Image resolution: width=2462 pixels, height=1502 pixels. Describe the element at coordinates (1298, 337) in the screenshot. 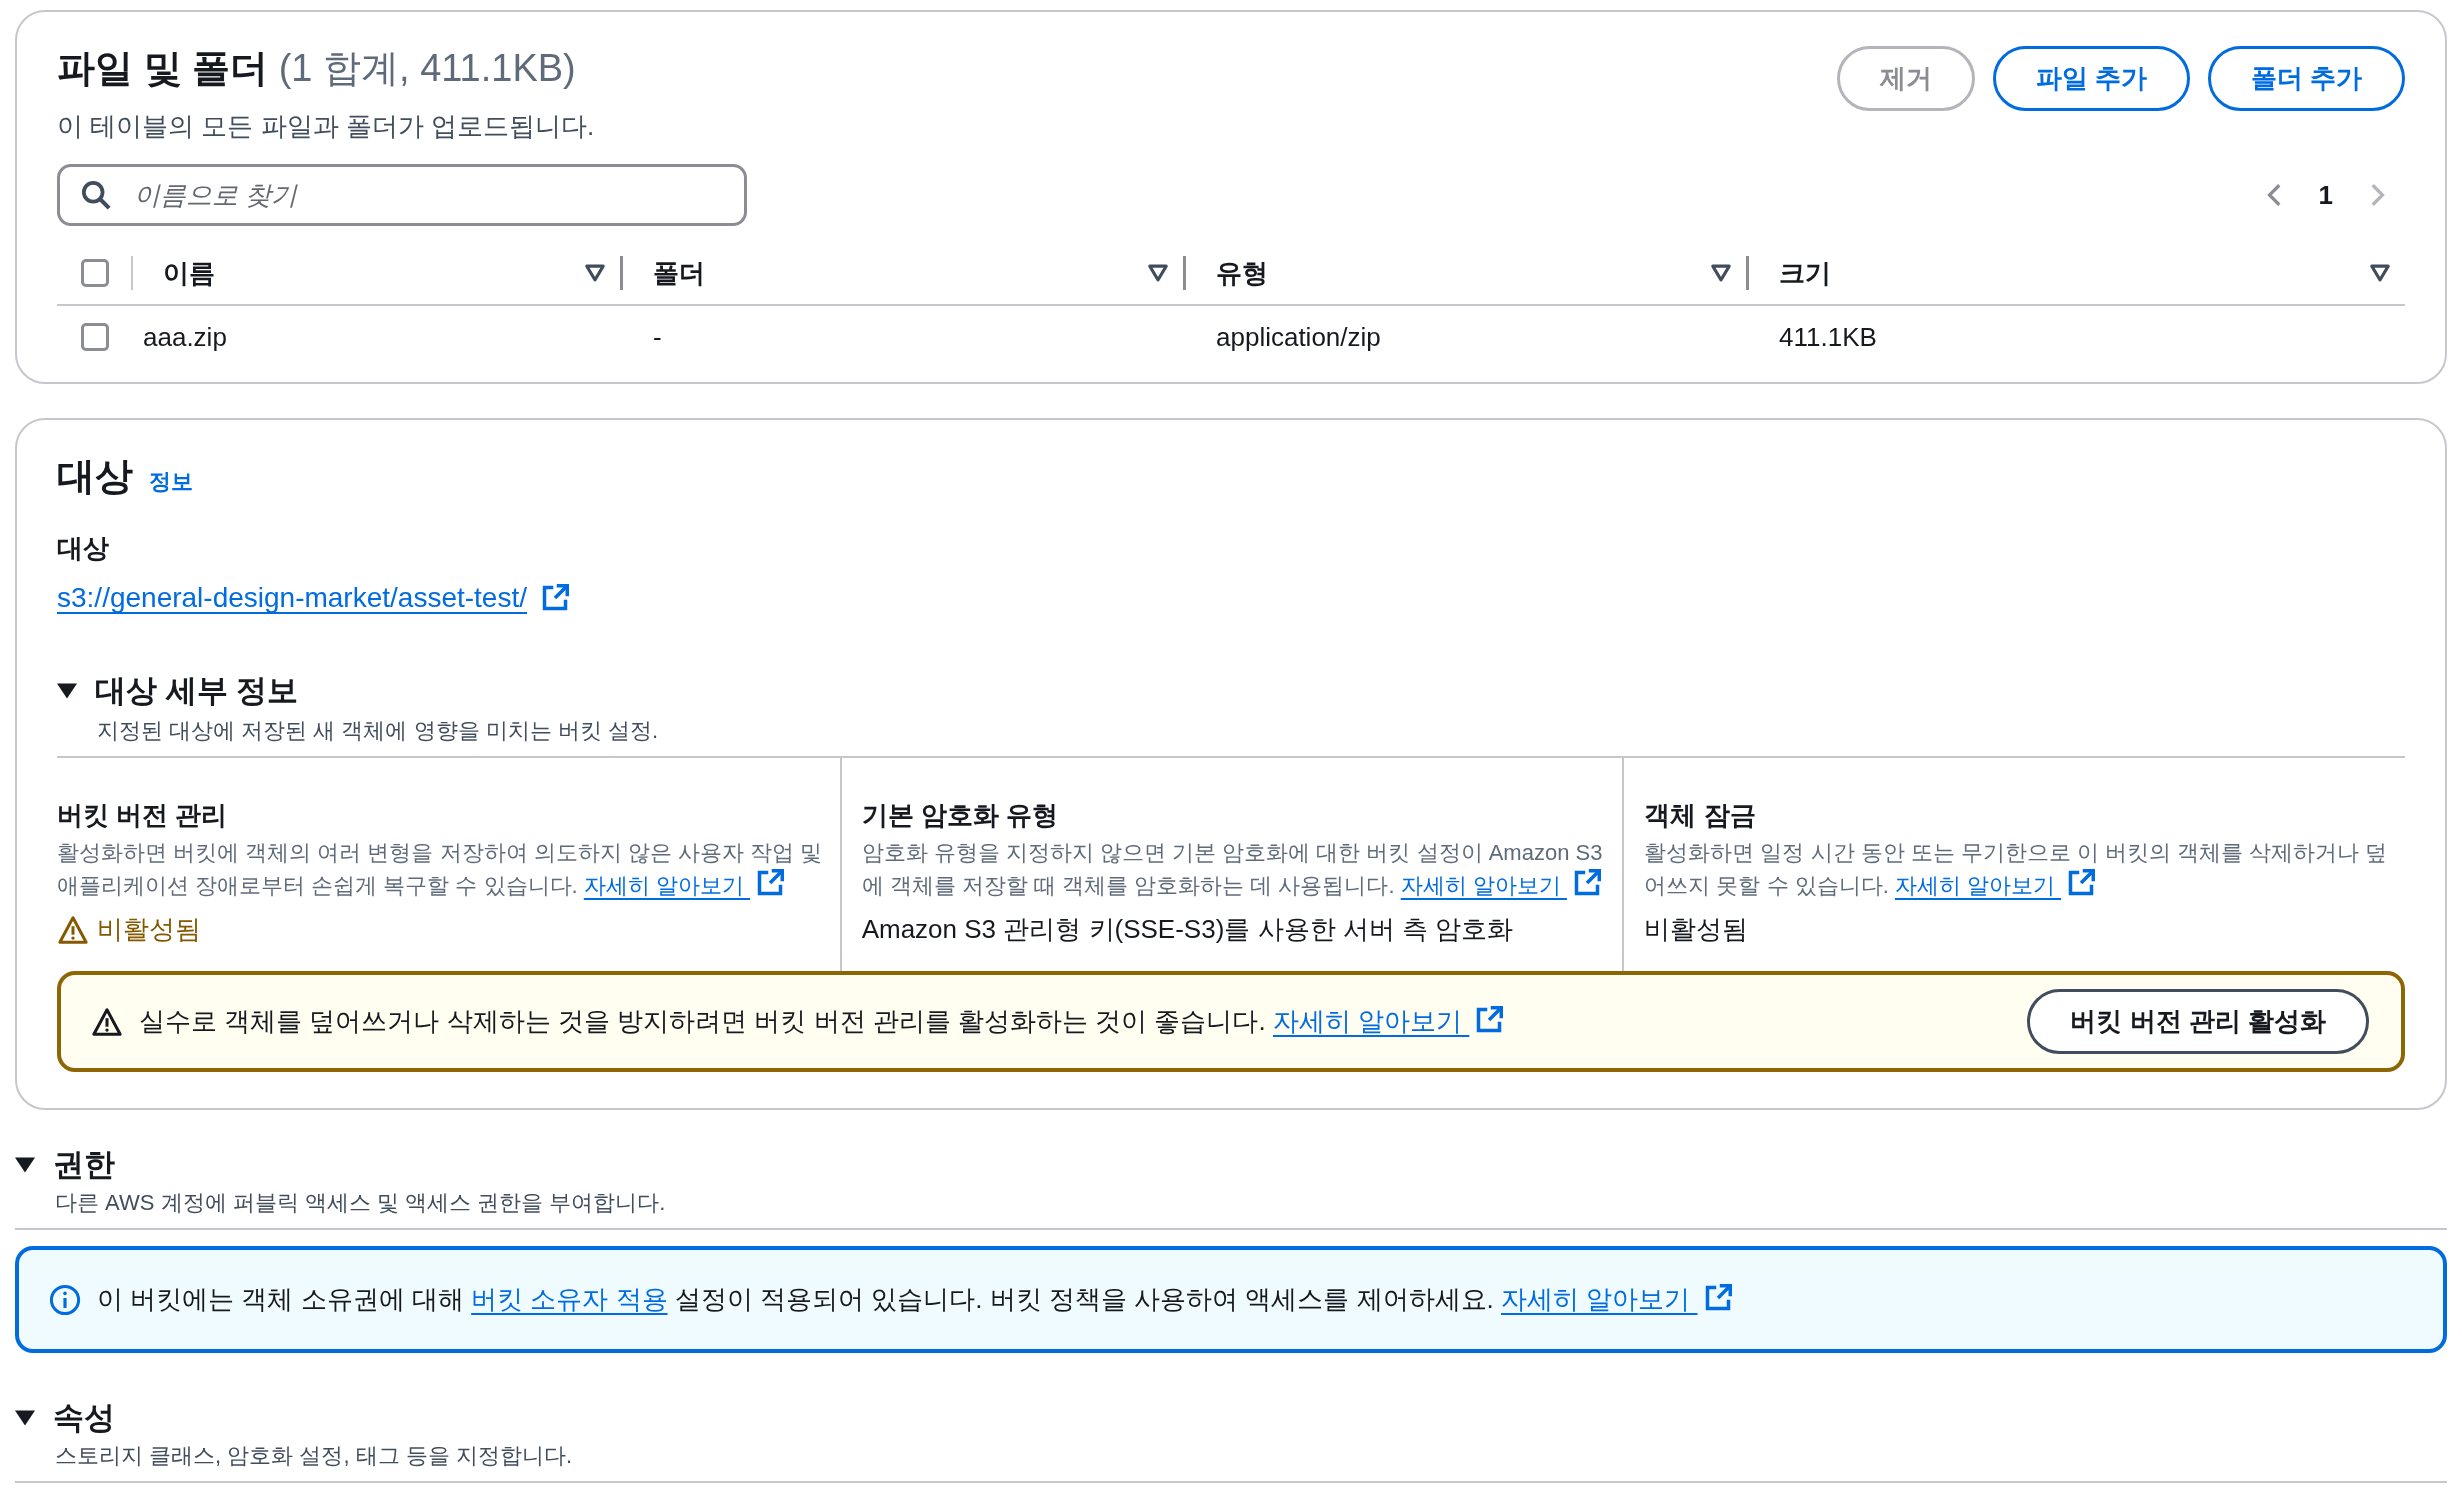

I see `table-cell: application/zip` at that location.